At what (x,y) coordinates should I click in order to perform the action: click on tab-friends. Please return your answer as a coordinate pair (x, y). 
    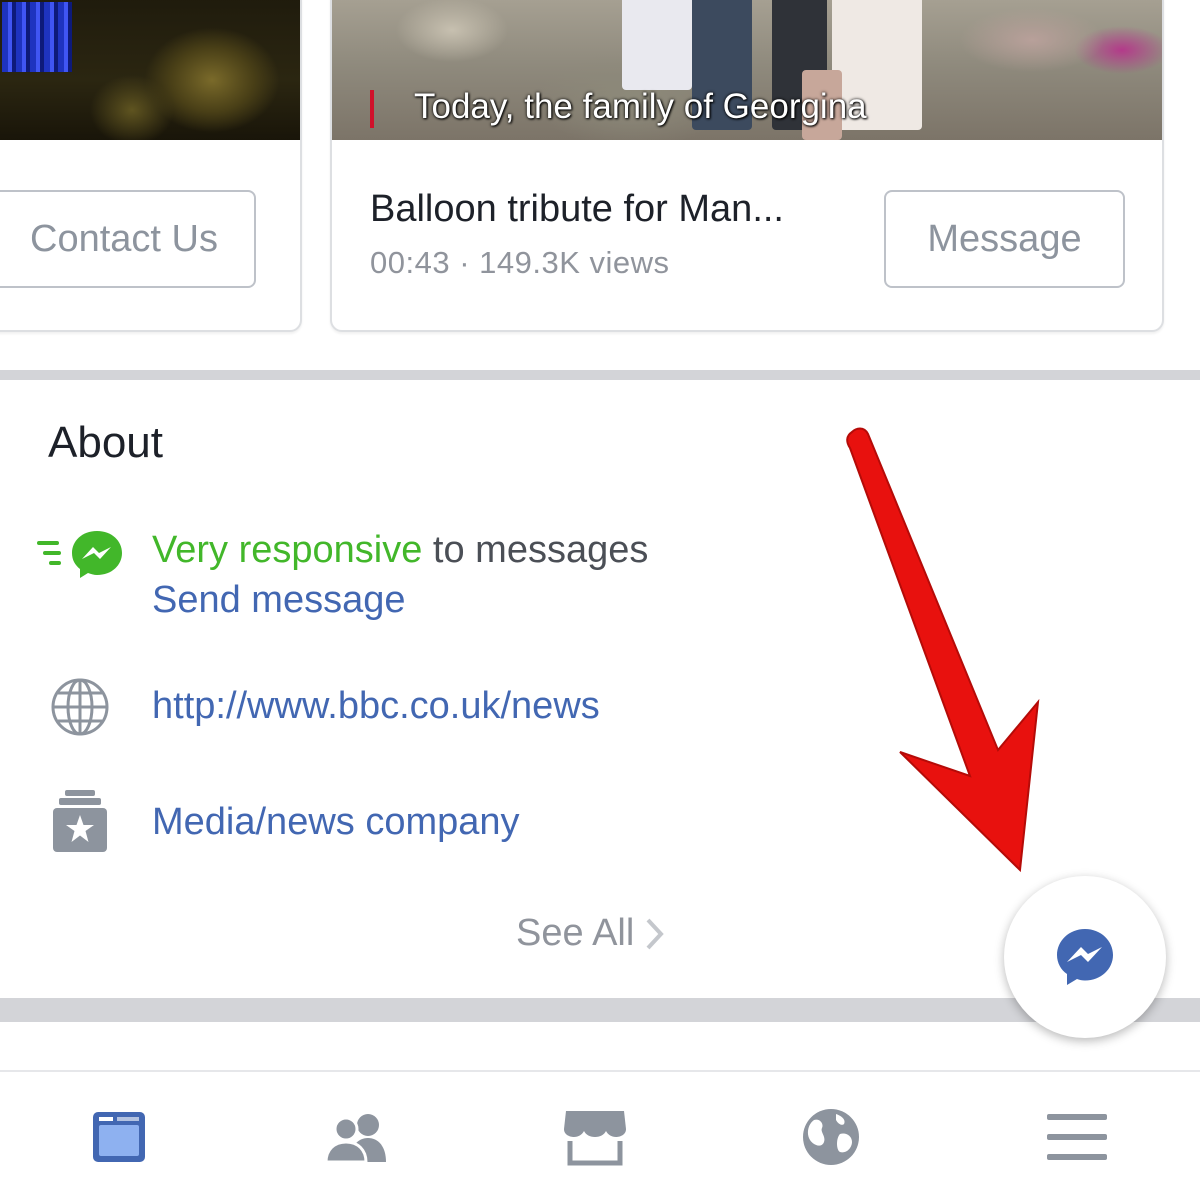
    Looking at the image, I should click on (357, 1137).